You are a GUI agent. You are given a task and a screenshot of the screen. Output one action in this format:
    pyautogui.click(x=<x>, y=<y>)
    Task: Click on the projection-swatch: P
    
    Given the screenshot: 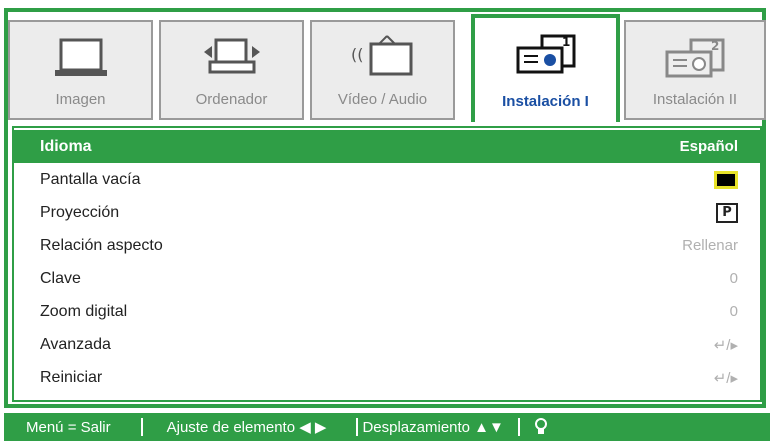 What is the action you would take?
    pyautogui.click(x=727, y=212)
    